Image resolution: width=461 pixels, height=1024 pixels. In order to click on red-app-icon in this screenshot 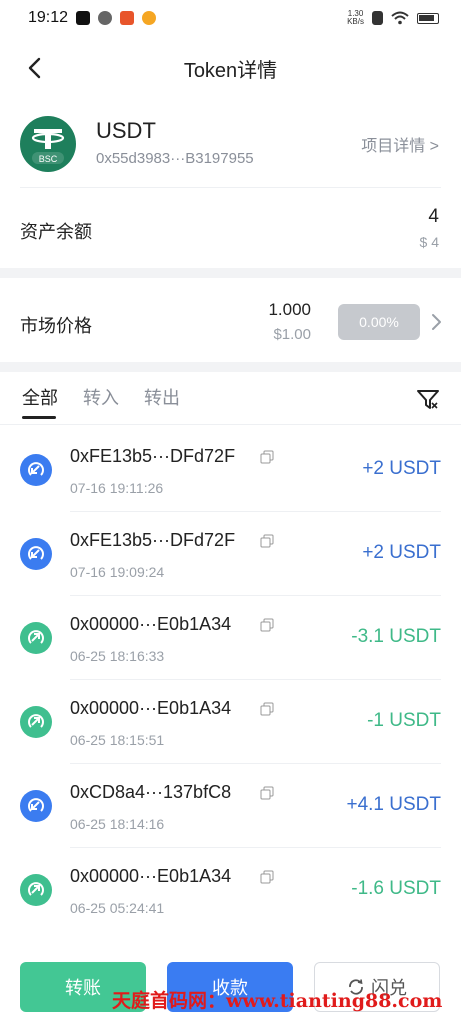, I will do `click(127, 18)`.